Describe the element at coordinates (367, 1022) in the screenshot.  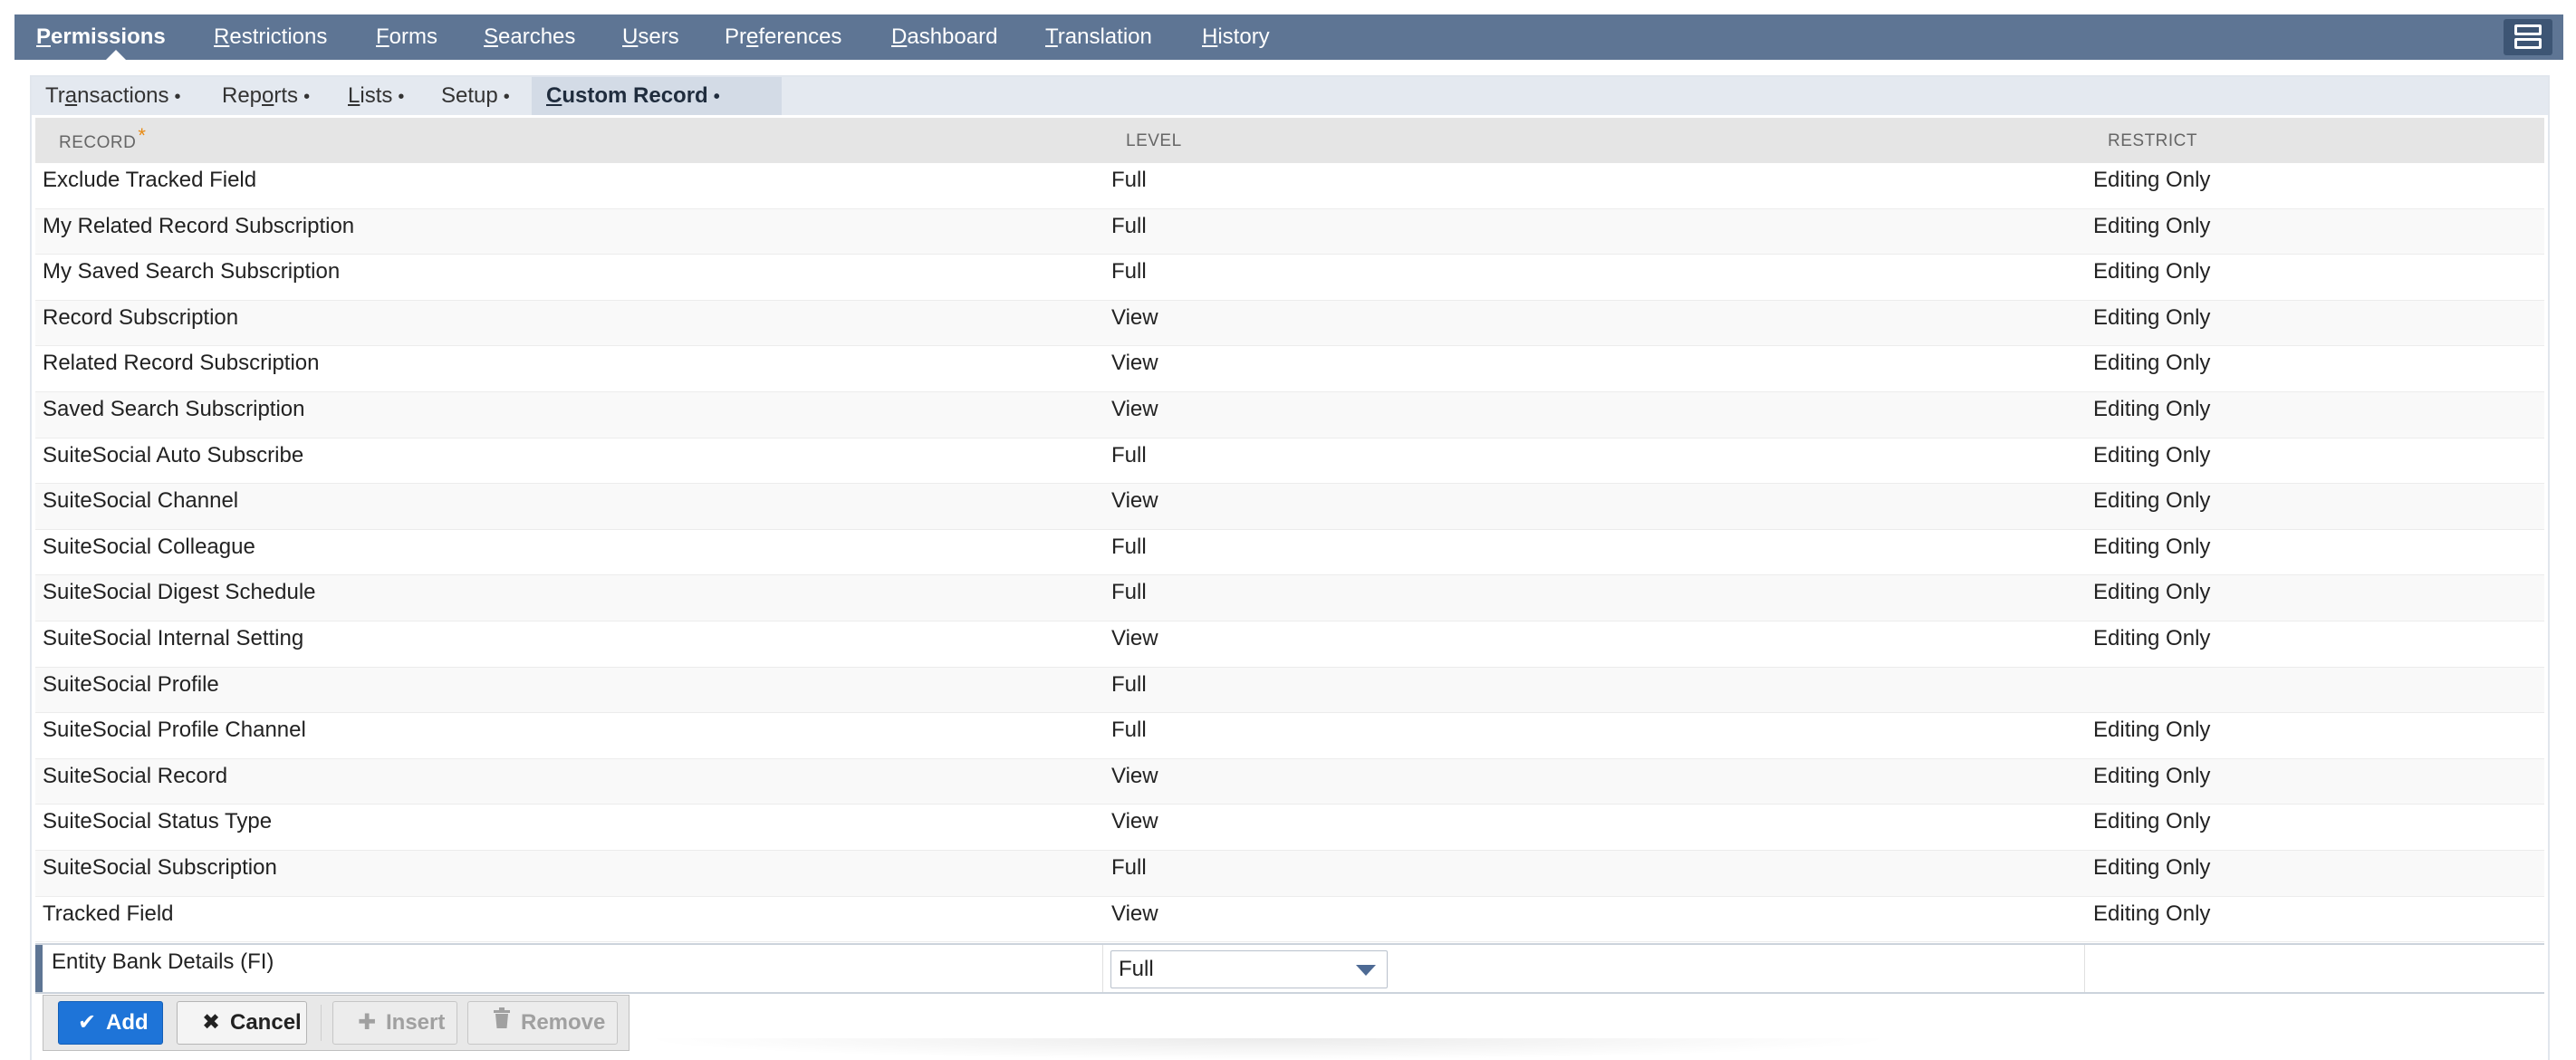
I see `plus-icon: ✚` at that location.